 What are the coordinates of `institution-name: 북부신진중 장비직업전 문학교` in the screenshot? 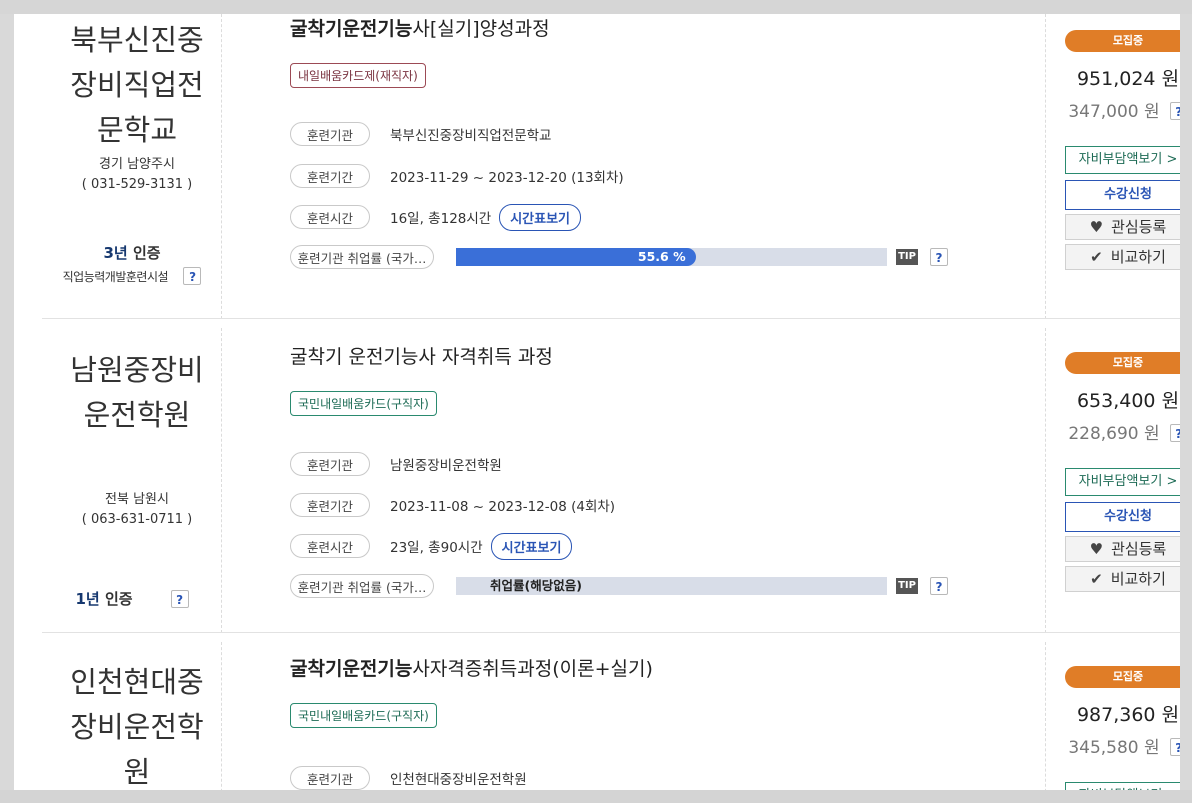 It's located at (137, 85).